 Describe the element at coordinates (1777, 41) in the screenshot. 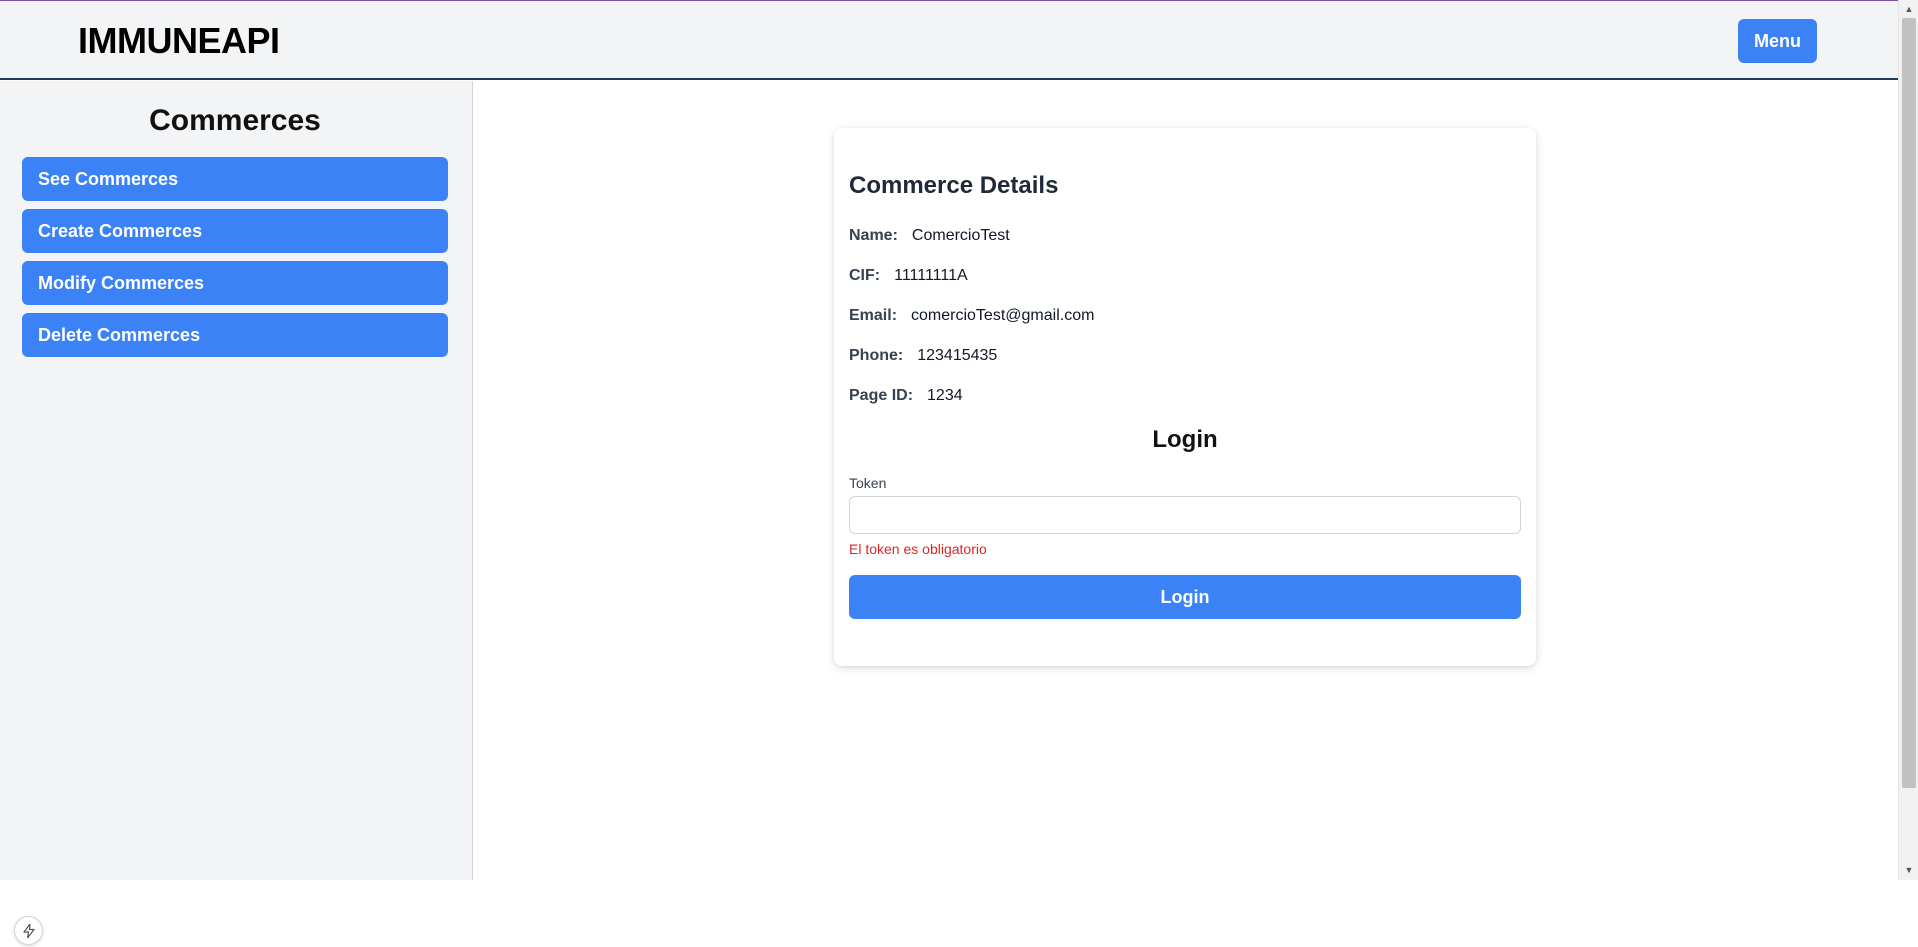

I see `menu-button: Menu` at that location.